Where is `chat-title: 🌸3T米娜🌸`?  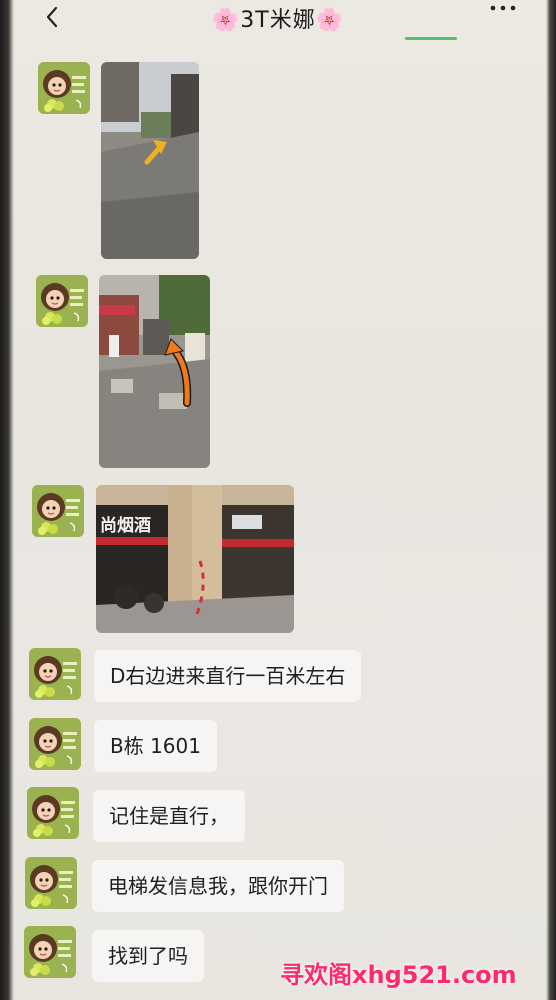
chat-title: 🌸3T米娜🌸 is located at coordinates (278, 20).